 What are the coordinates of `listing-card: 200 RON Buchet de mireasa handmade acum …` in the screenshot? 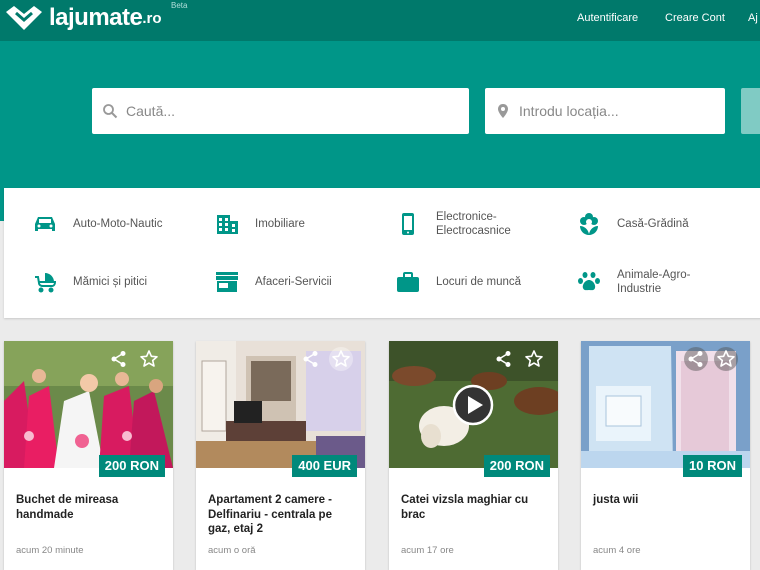 It's located at (88, 455).